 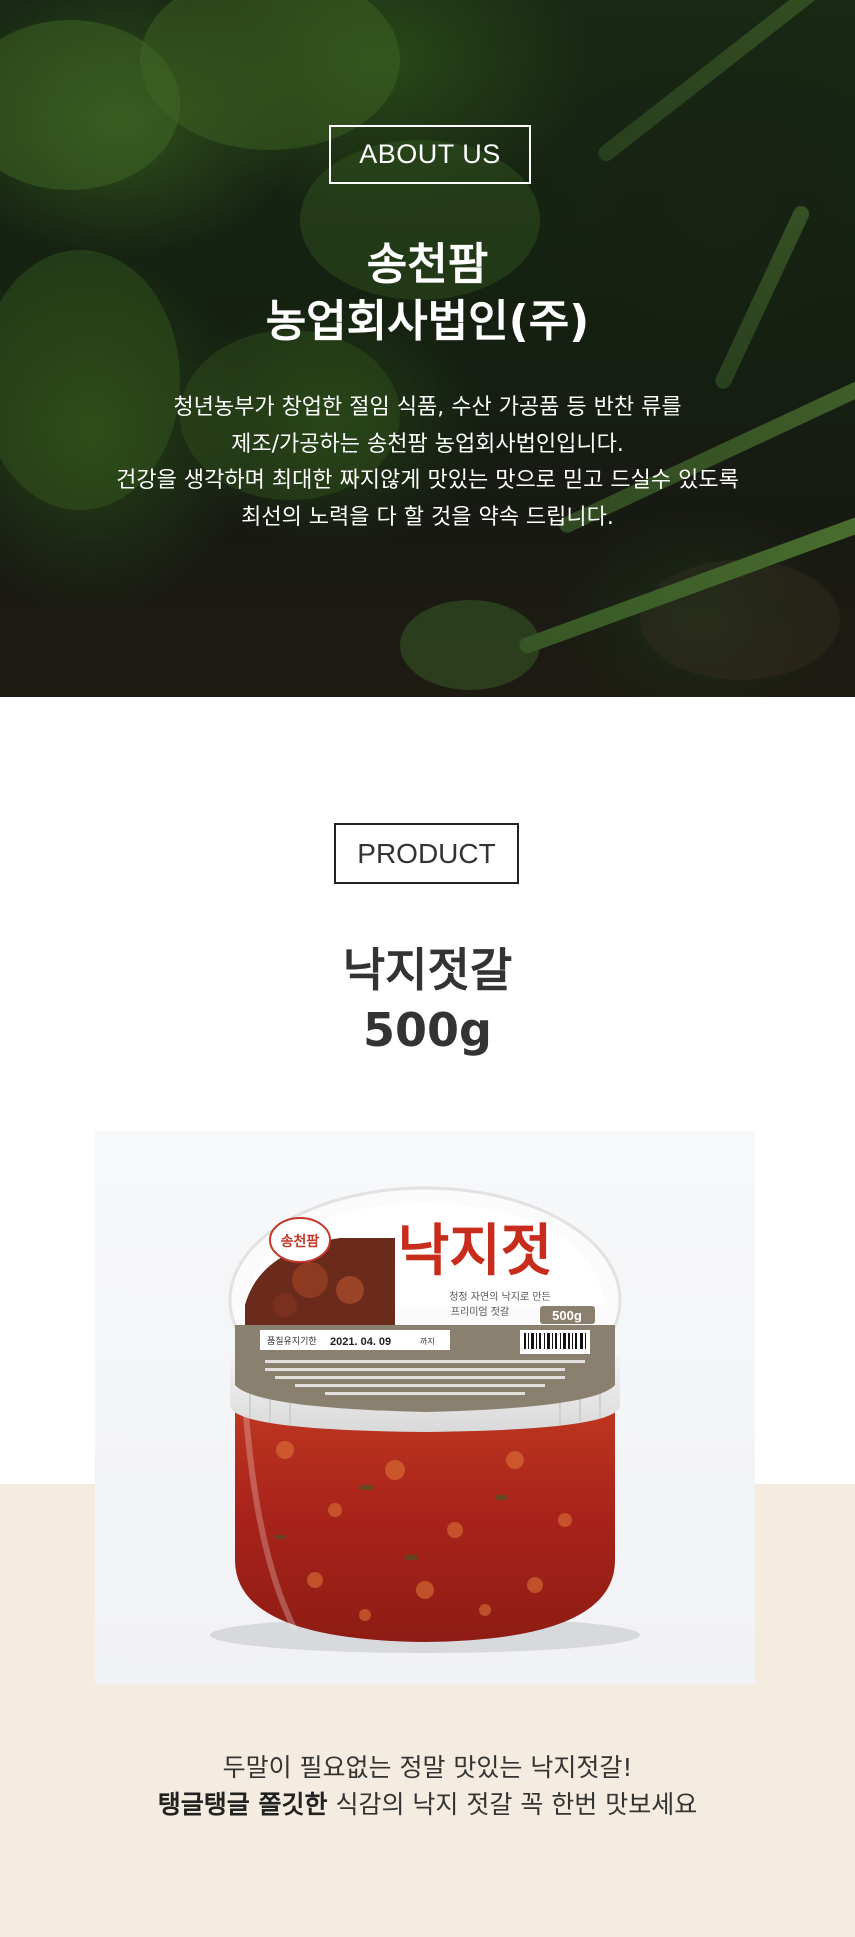 What do you see at coordinates (427, 1030) in the screenshot?
I see `product-weight: 500g` at bounding box center [427, 1030].